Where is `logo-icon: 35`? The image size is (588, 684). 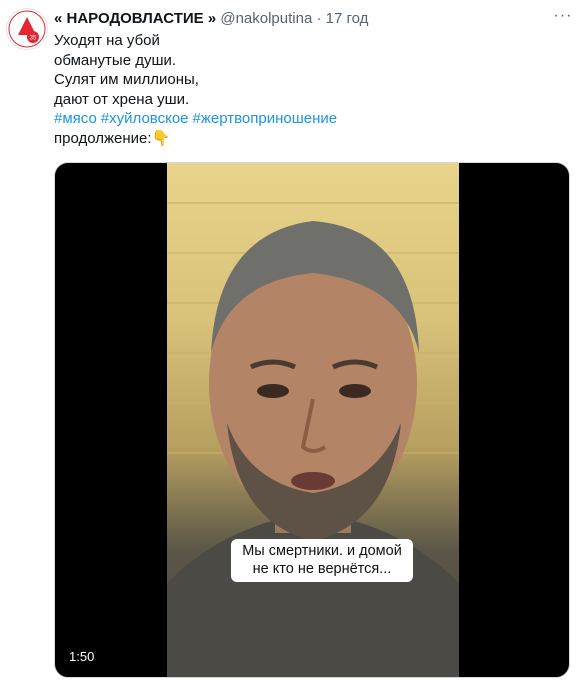 logo-icon: 35 is located at coordinates (27, 29).